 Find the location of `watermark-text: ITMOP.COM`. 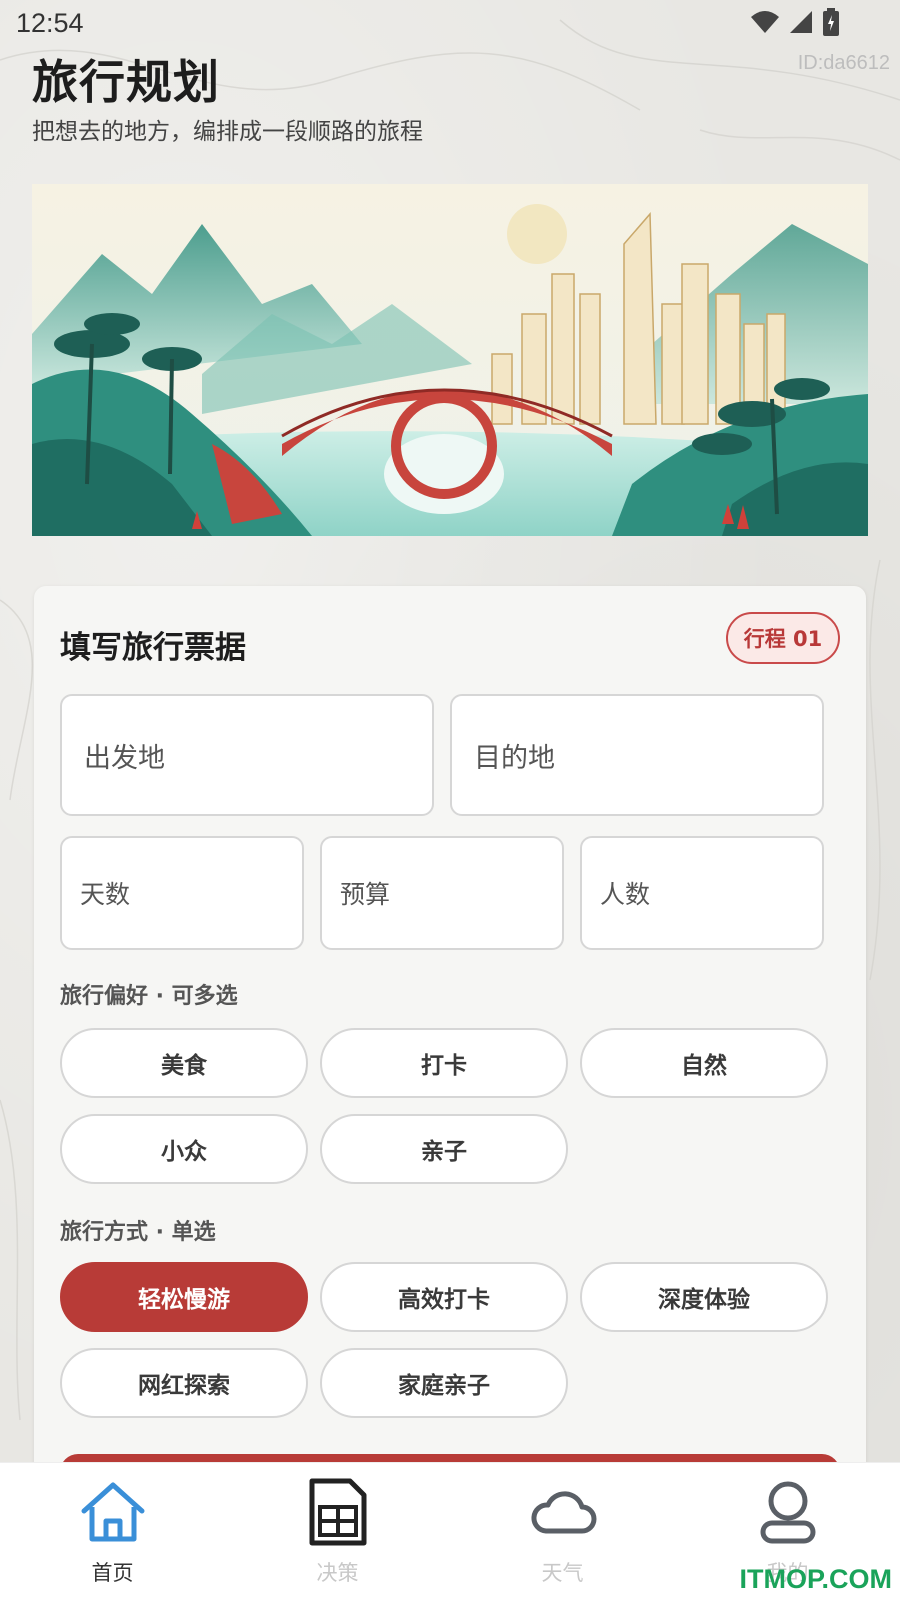

watermark-text: ITMOP.COM is located at coordinates (815, 1579).